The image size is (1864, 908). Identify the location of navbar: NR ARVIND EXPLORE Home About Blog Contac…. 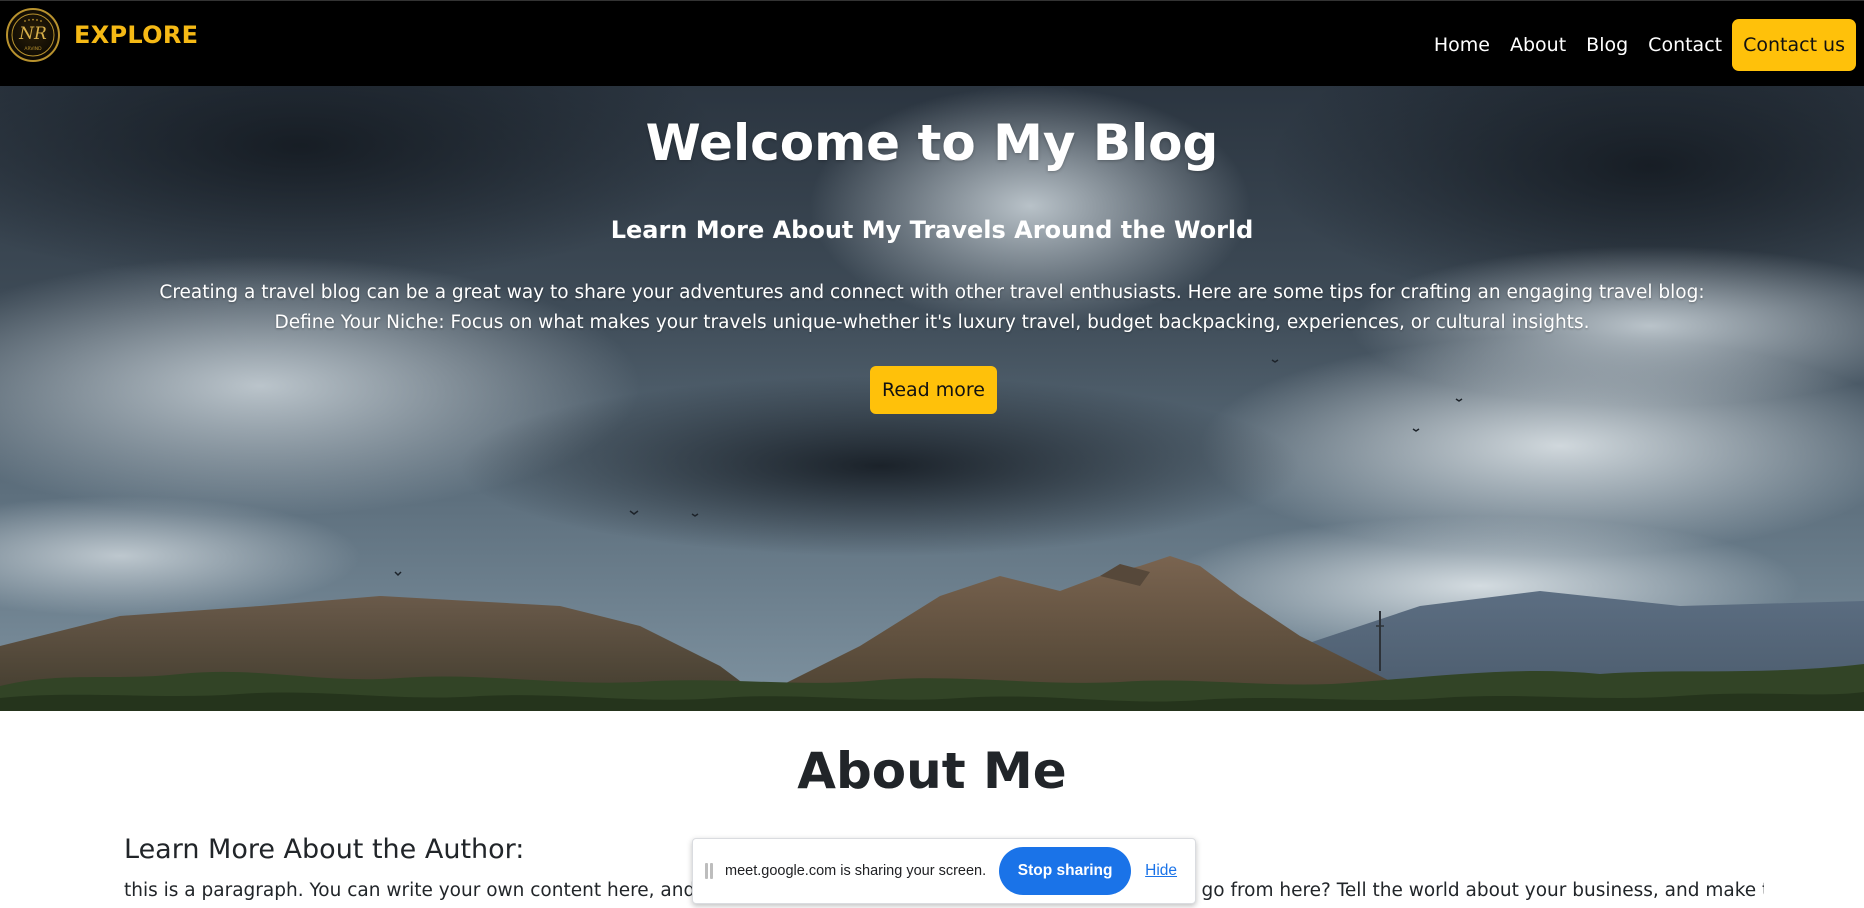
(932, 43).